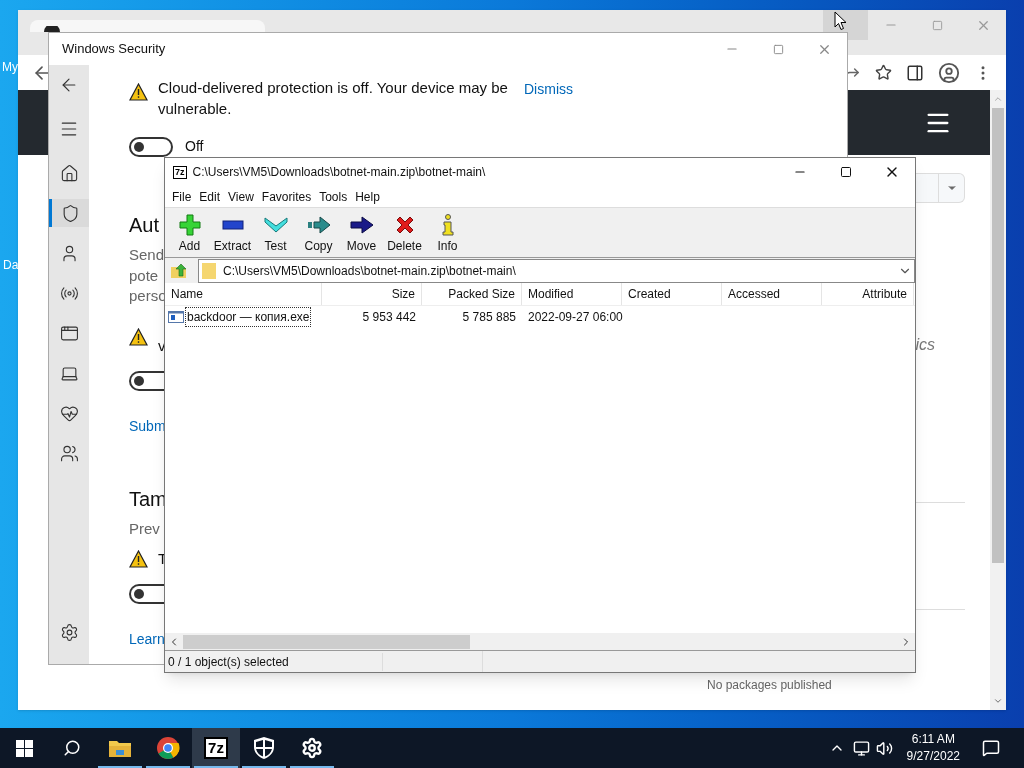 This screenshot has height=768, width=1024. What do you see at coordinates (389, 317) in the screenshot?
I see `table-cell-text: 5 953 442` at bounding box center [389, 317].